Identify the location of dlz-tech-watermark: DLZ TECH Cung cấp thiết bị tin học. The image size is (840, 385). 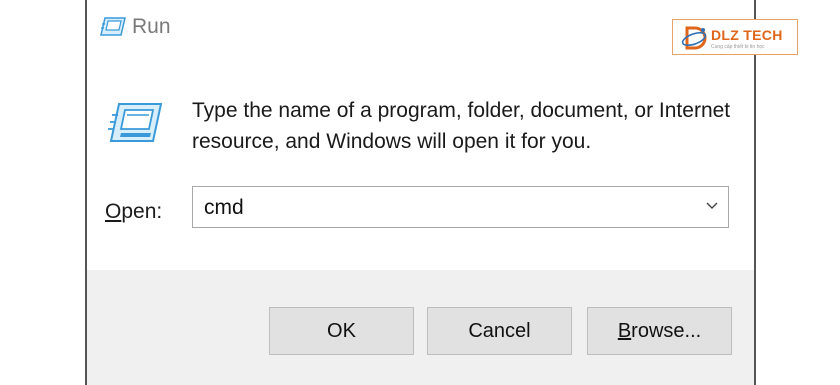
(735, 37).